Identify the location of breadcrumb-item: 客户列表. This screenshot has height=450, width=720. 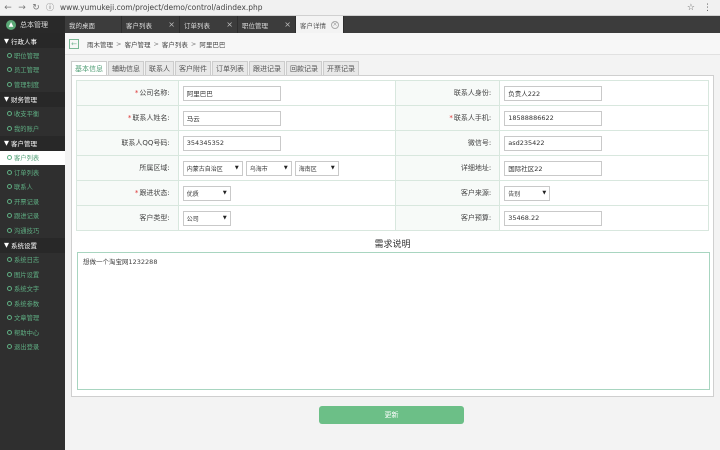
(175, 44).